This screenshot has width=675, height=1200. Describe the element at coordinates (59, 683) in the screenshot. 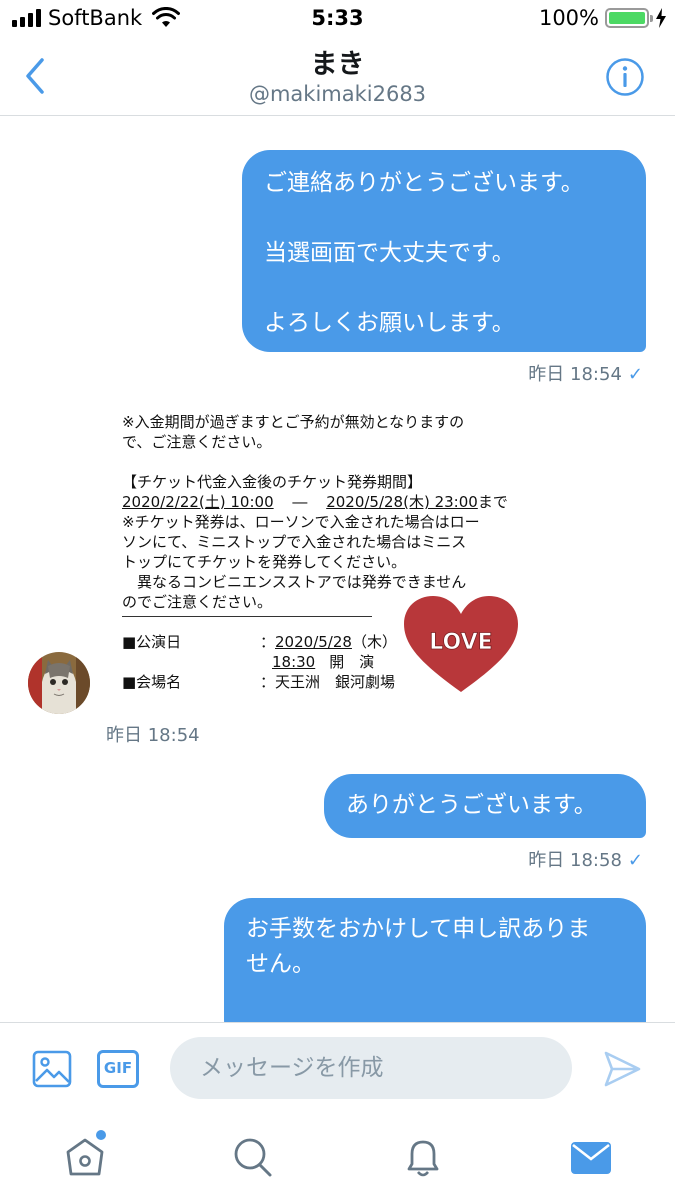

I see `avatar` at that location.